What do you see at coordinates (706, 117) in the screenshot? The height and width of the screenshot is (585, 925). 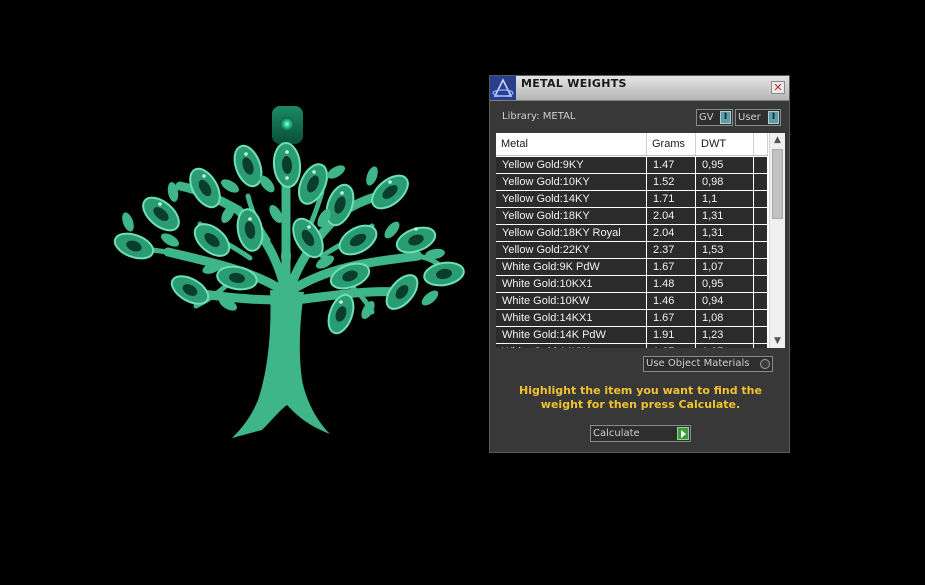 I see `gv-toggle-label: GV` at bounding box center [706, 117].